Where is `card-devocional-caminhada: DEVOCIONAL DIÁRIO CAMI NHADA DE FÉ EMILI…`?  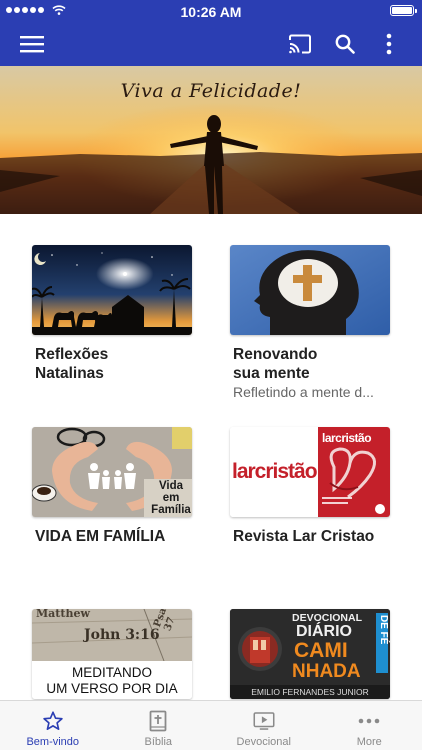 card-devocional-caminhada: DEVOCIONAL DIÁRIO CAMI NHADA DE FÉ EMILI… is located at coordinates (310, 654).